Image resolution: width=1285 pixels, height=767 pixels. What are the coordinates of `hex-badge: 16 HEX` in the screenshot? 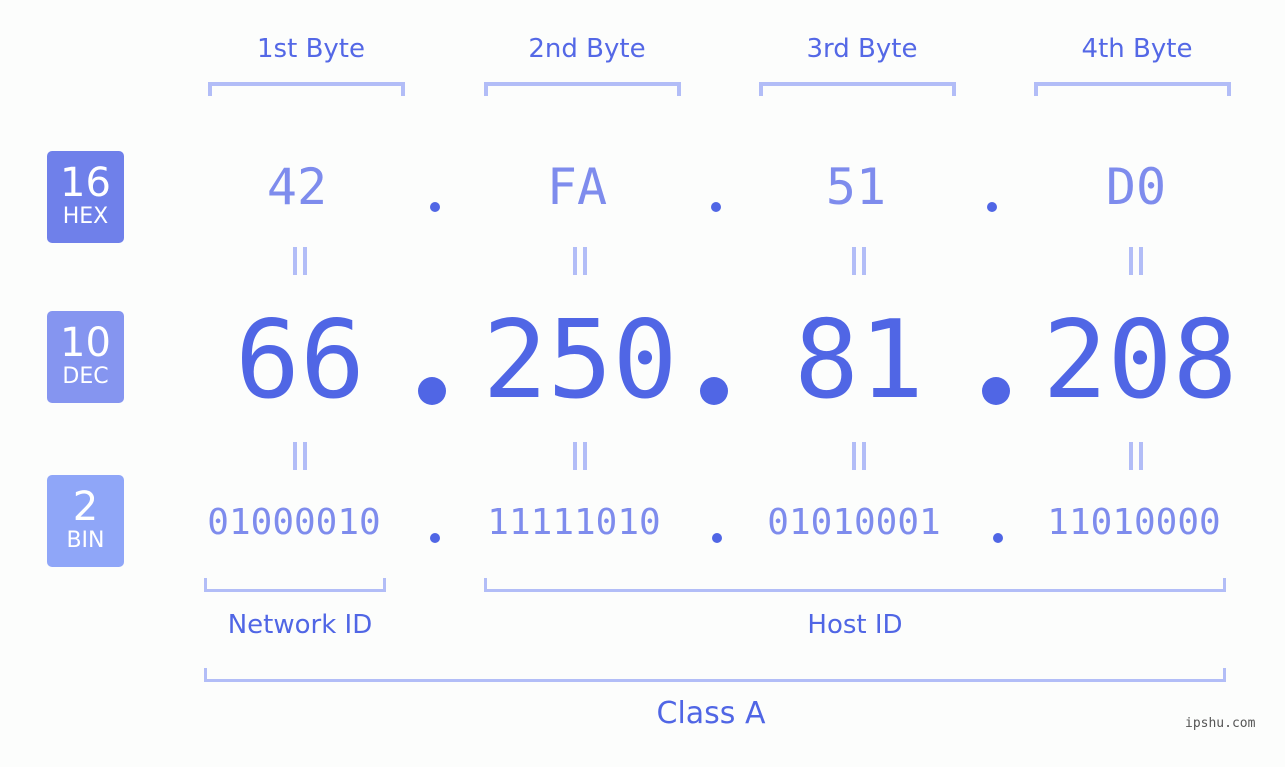 It's located at (85, 197).